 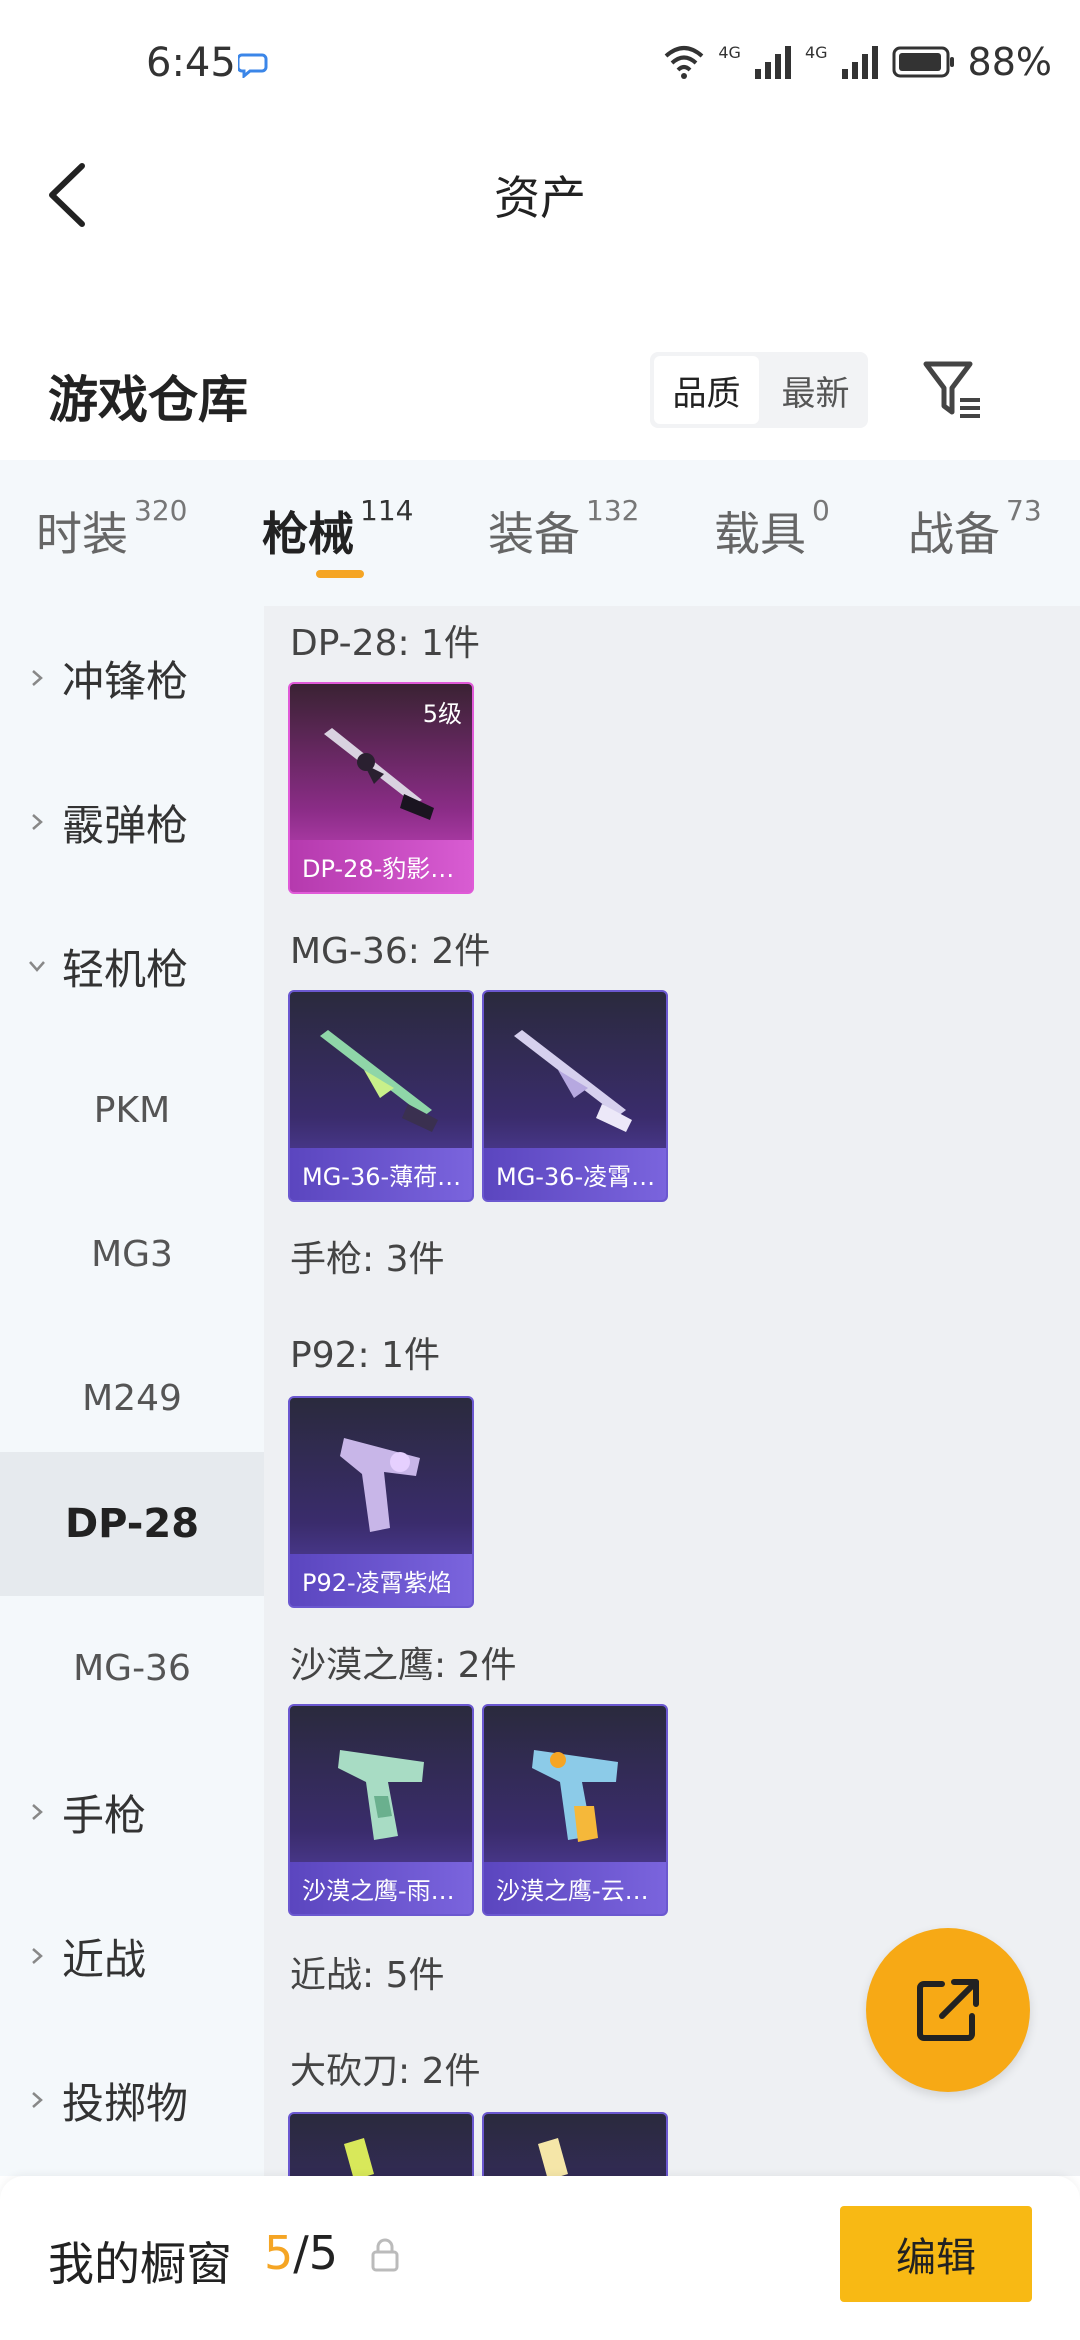 I want to click on sidebar-item-lmg: 轻机枪, so click(x=132, y=966).